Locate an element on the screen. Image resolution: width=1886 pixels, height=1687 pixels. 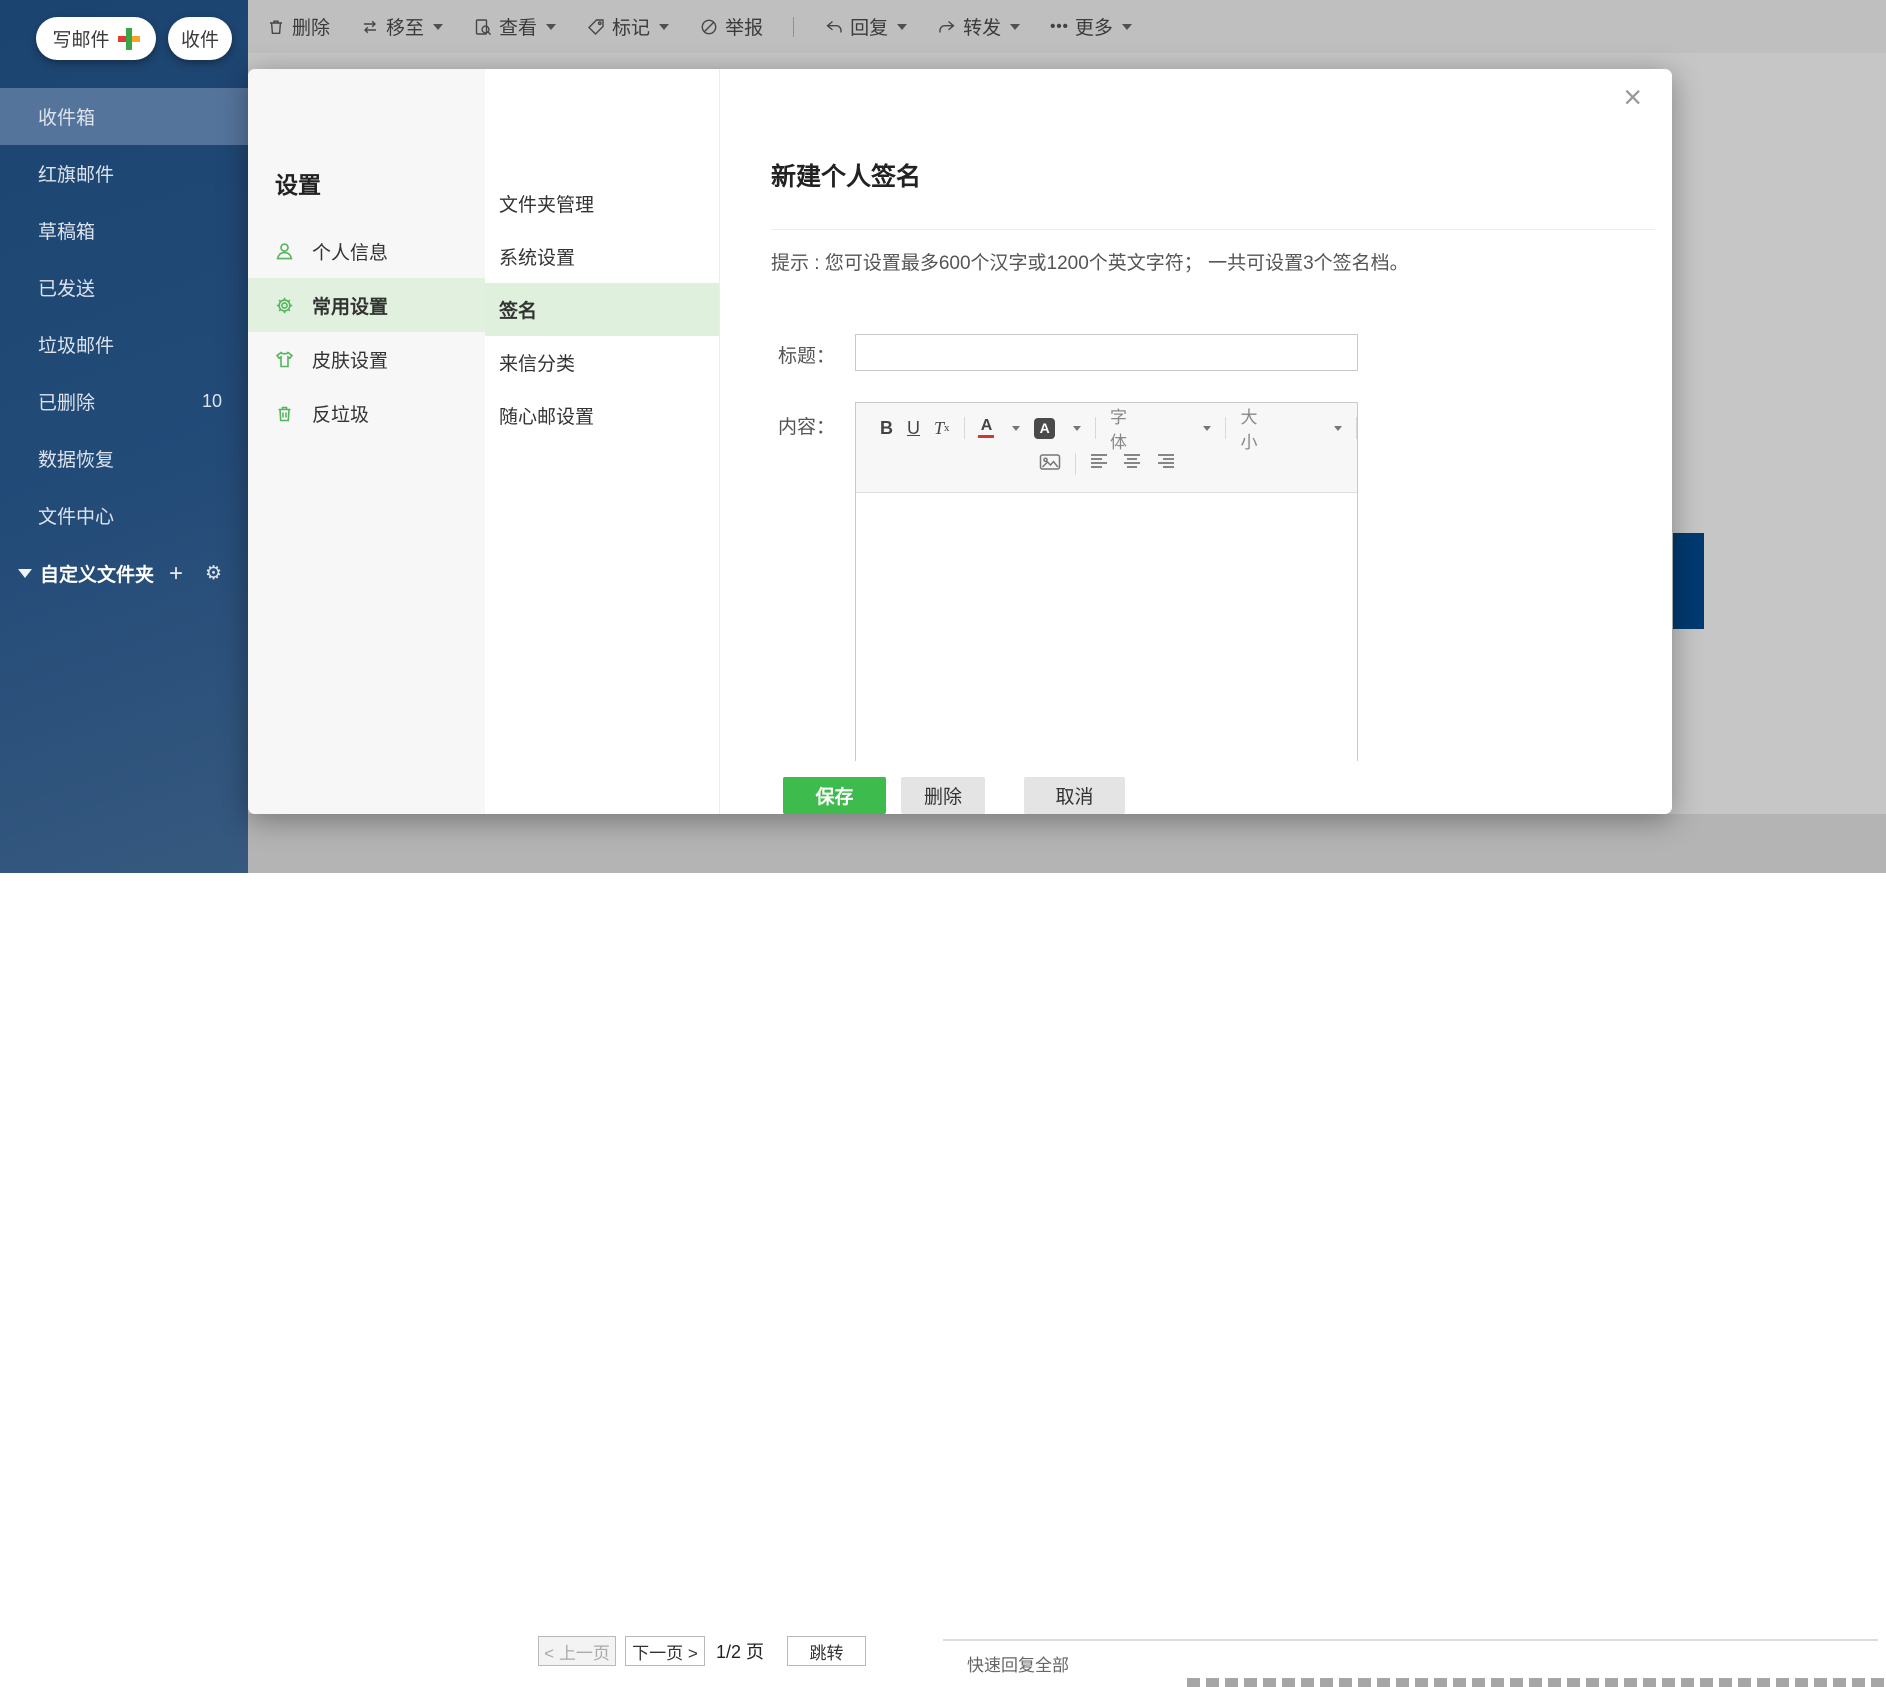
user-icon is located at coordinates (284, 250).